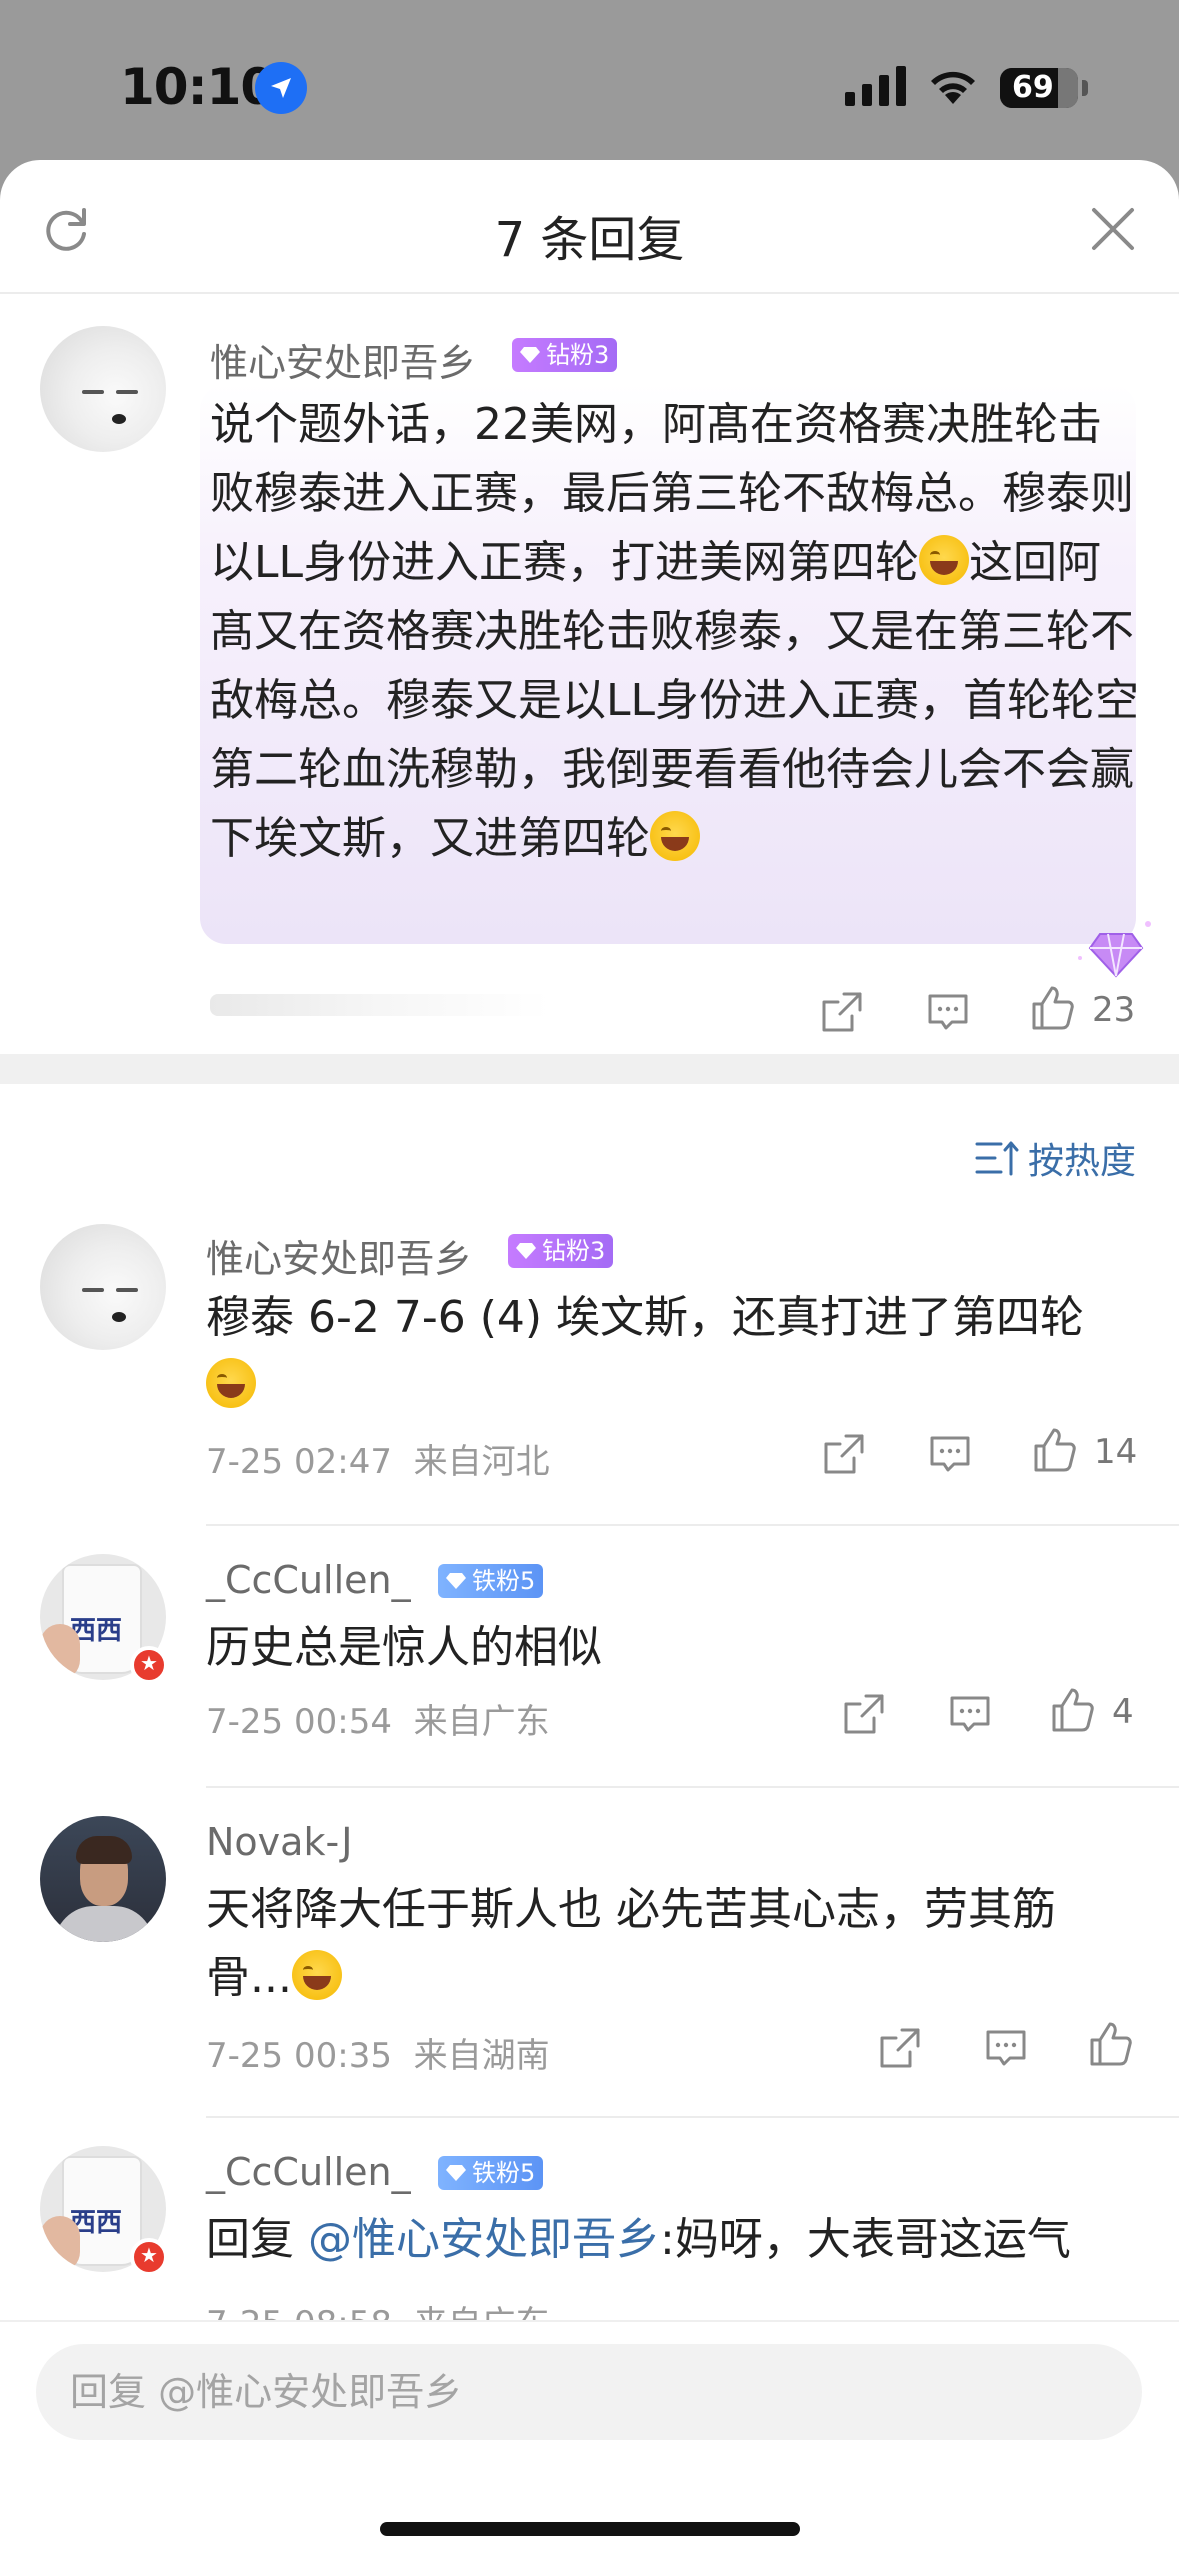  I want to click on reply-time: 7-25 00:54, so click(299, 1722).